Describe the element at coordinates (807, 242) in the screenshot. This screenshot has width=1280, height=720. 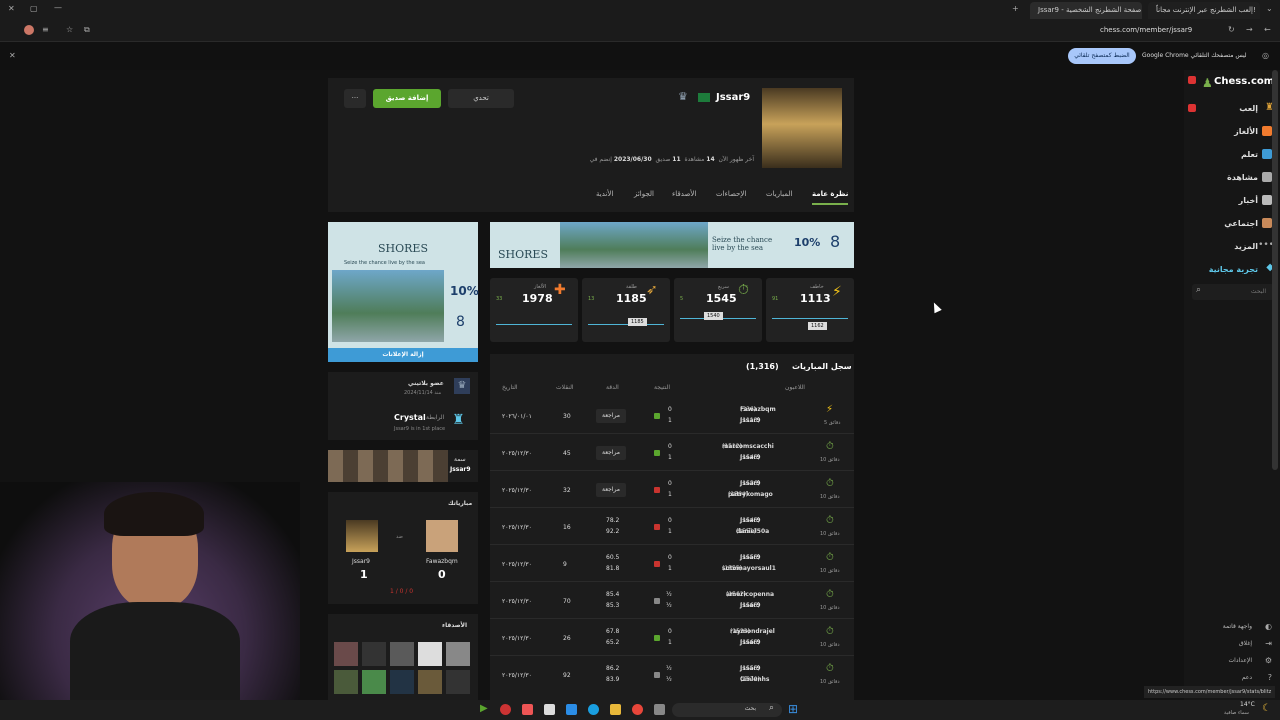
I see `banner-ad-pct: 10%` at that location.